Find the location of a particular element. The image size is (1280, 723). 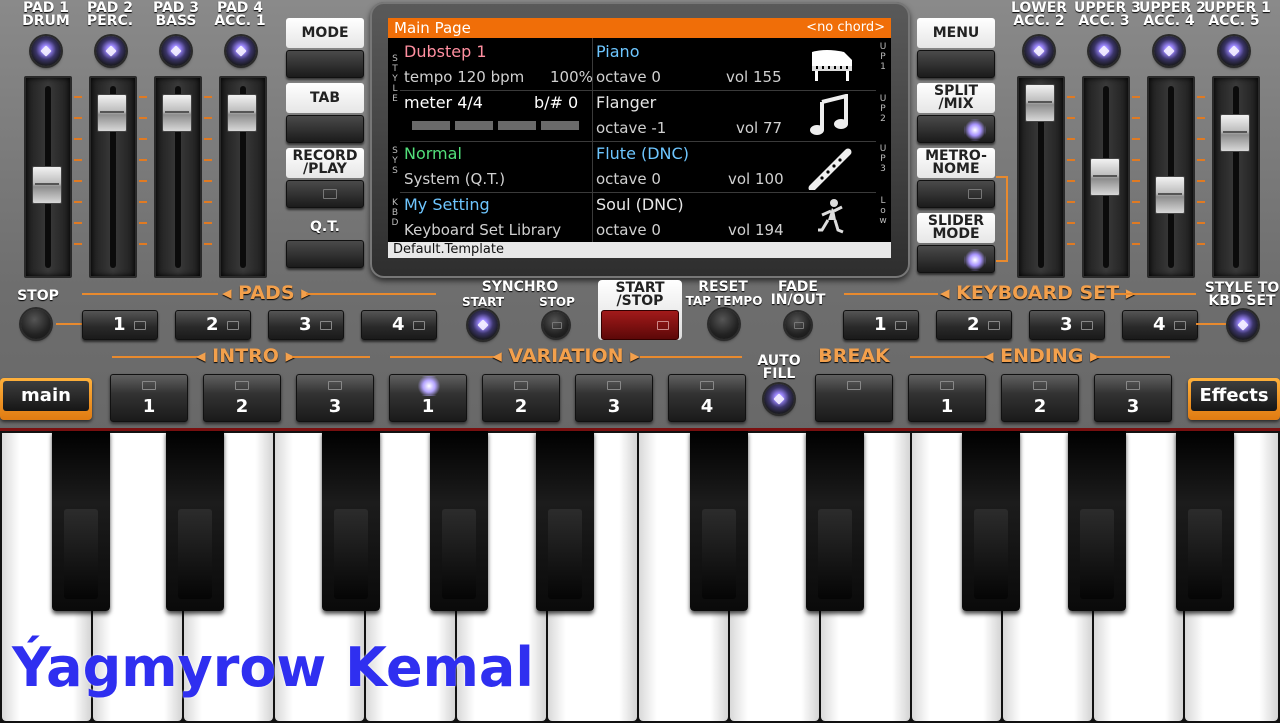

variation-button-1: 1 is located at coordinates (428, 398).